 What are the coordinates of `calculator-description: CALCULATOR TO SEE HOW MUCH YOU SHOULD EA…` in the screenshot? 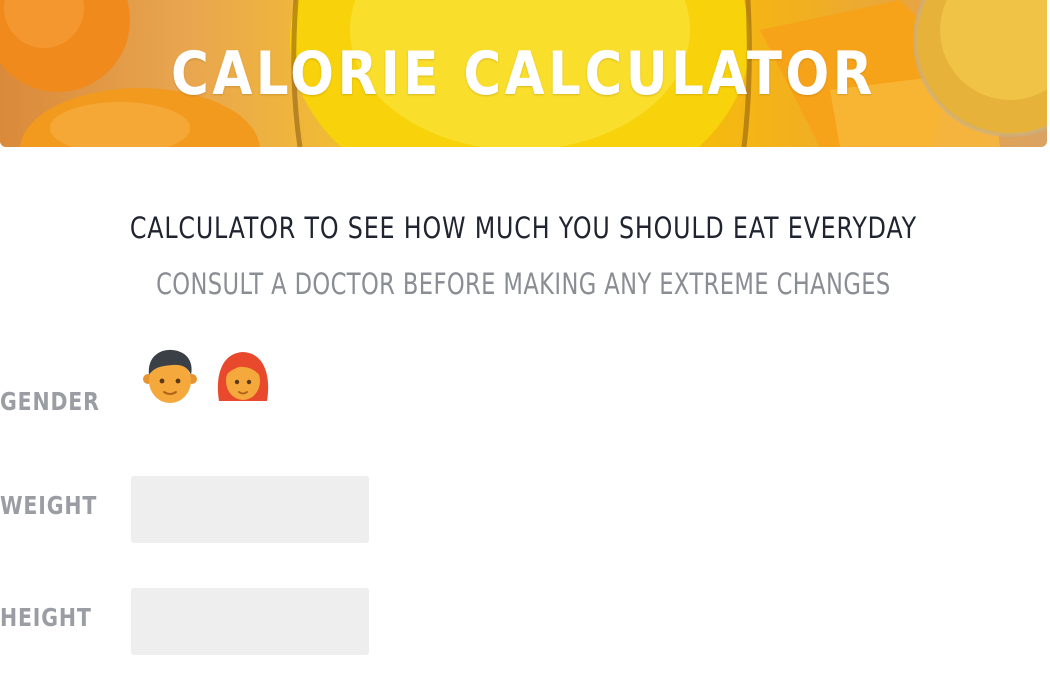 It's located at (523, 228).